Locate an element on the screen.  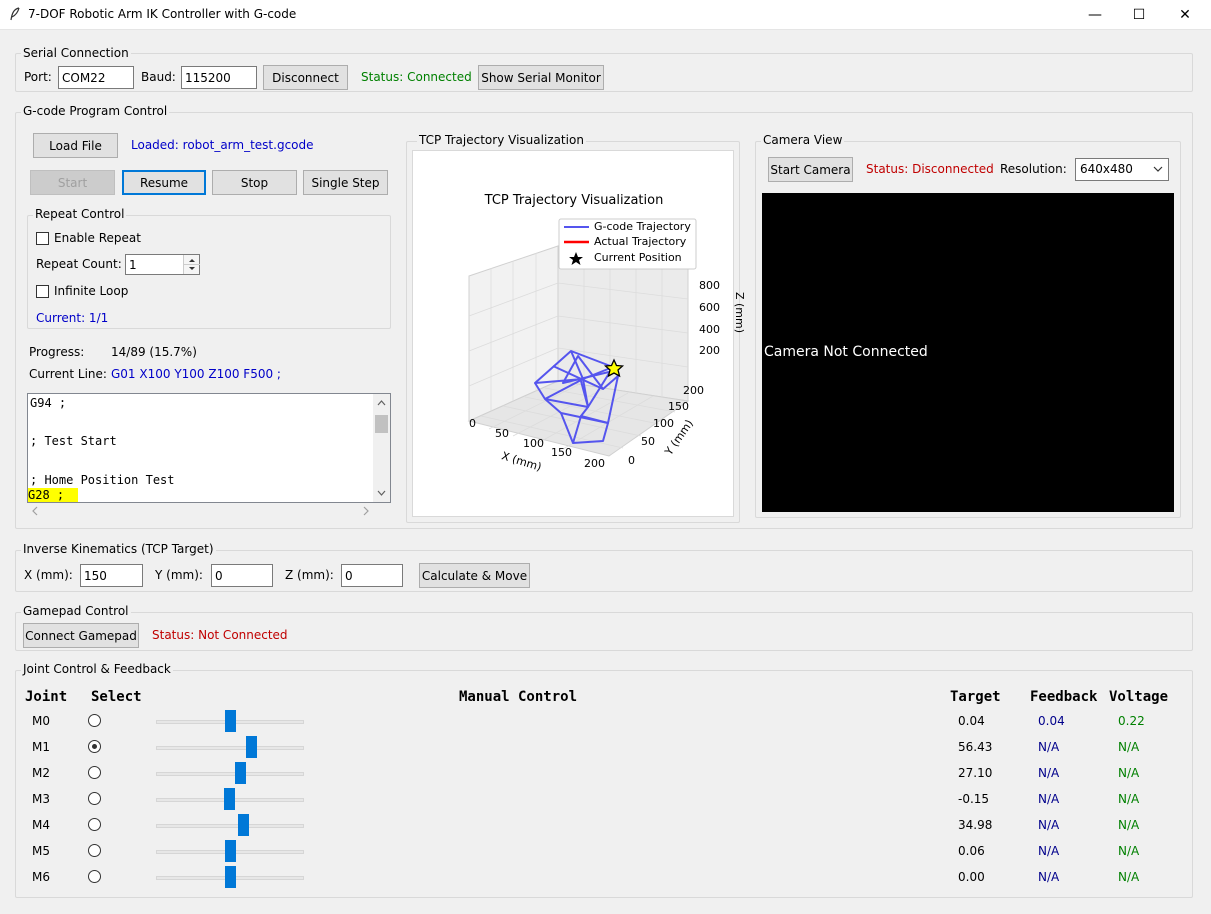
joint-name: M6 is located at coordinates (41, 877).